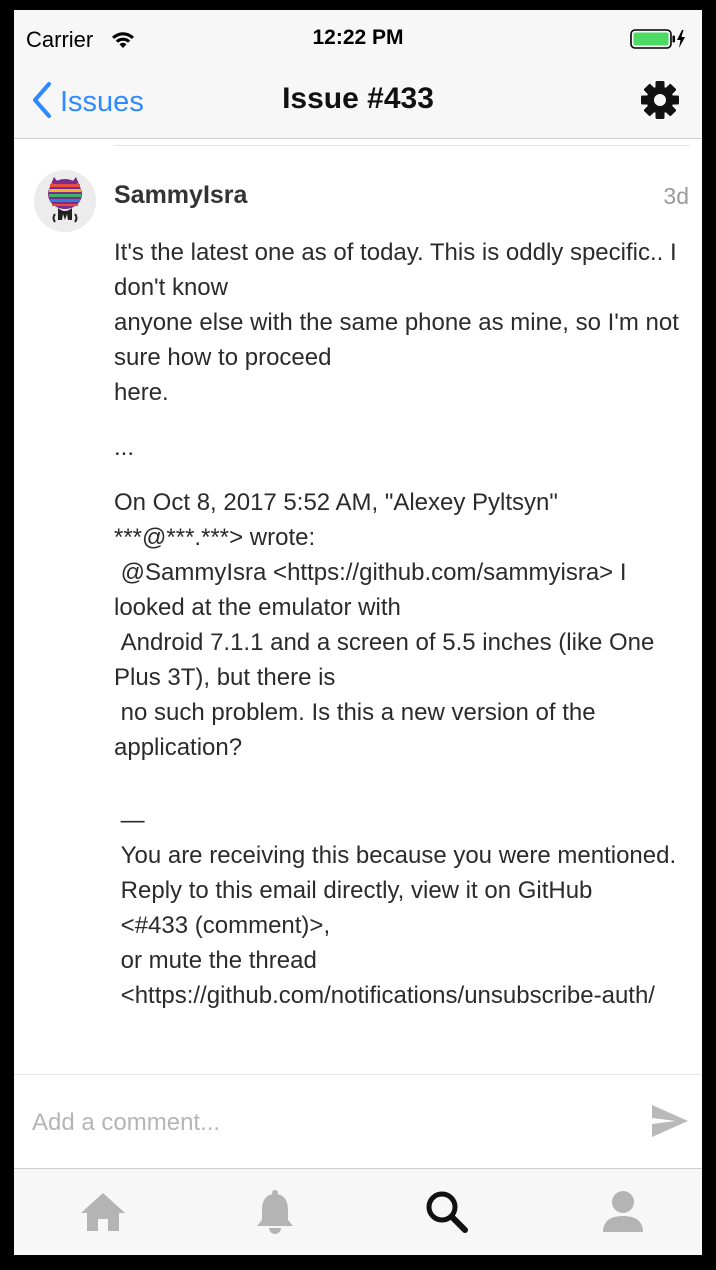  What do you see at coordinates (65, 201) in the screenshot?
I see `avatar` at bounding box center [65, 201].